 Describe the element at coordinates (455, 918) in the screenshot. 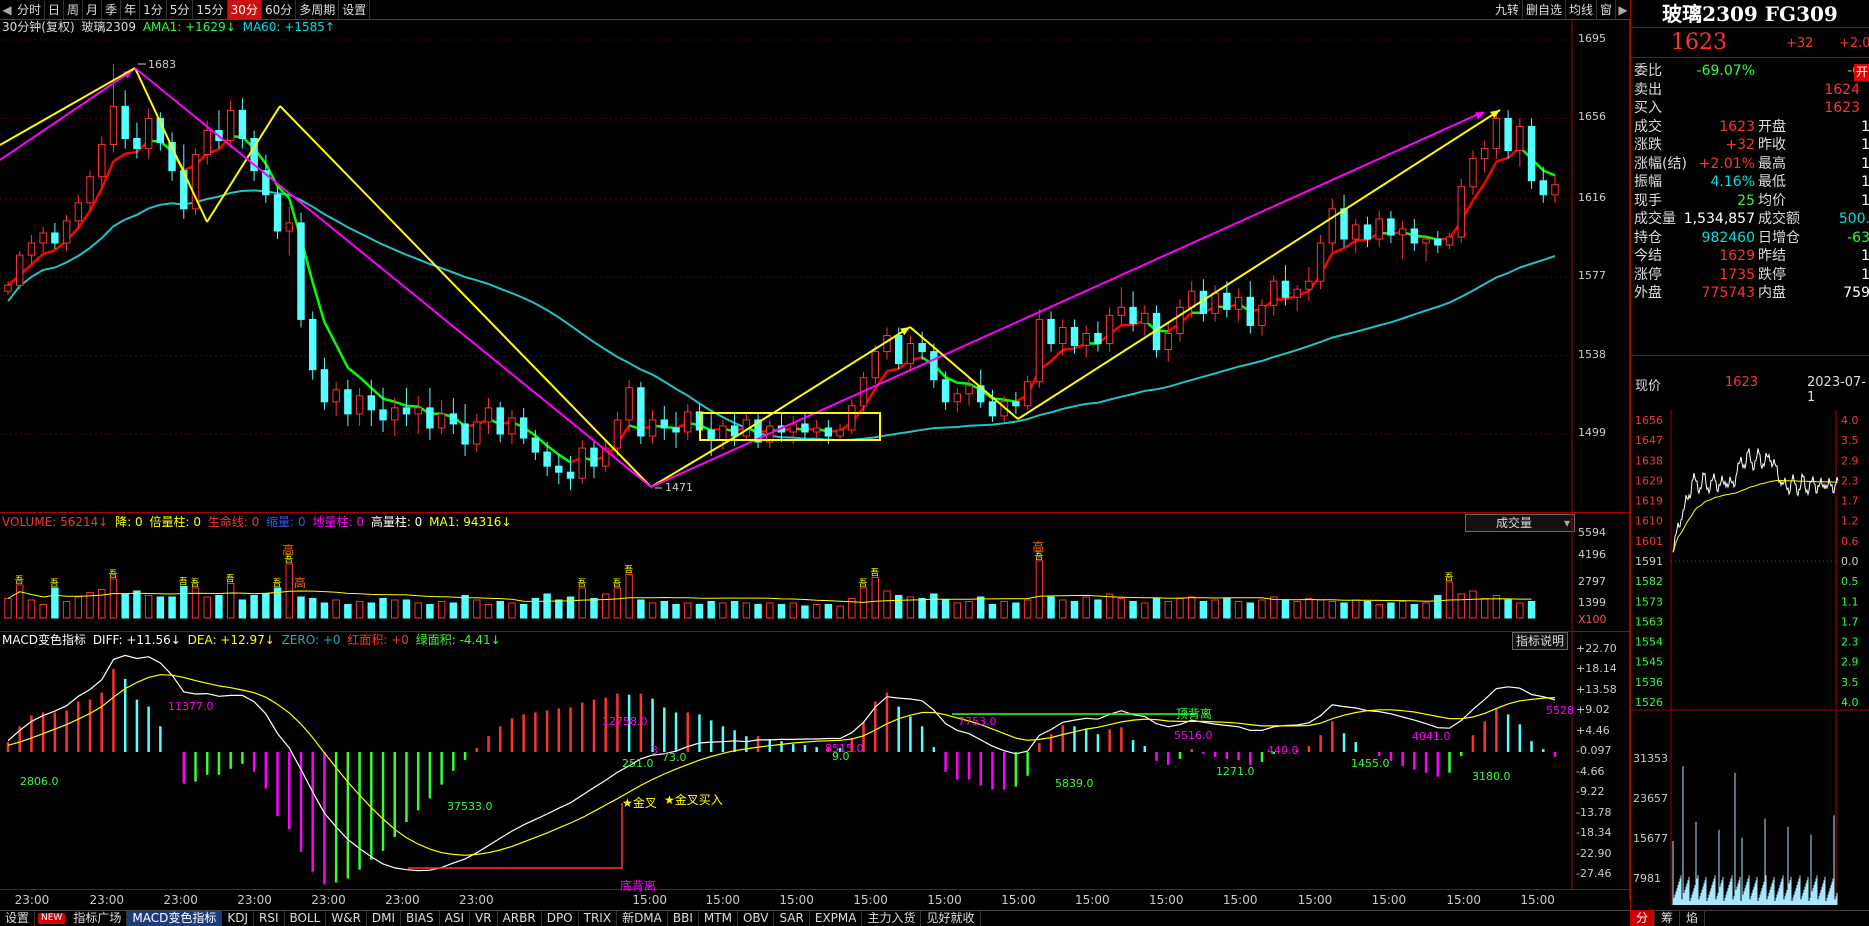

I see `indicator-tab: ASI` at that location.